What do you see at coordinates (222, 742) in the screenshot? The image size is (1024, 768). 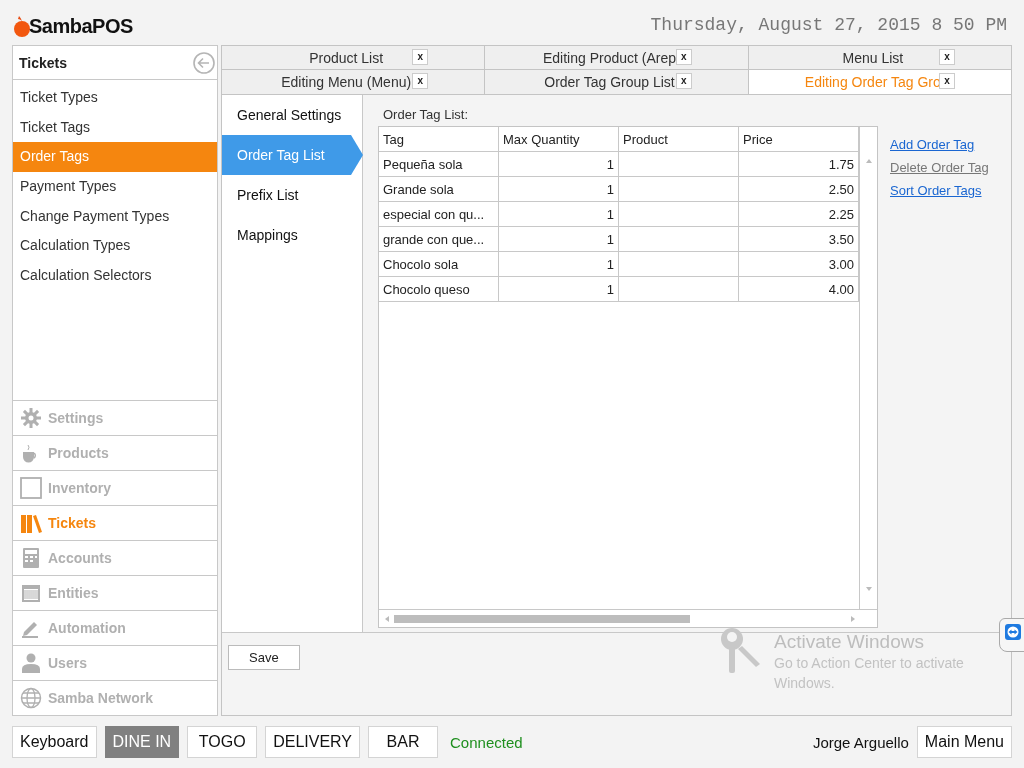 I see `department-button: TOGO` at bounding box center [222, 742].